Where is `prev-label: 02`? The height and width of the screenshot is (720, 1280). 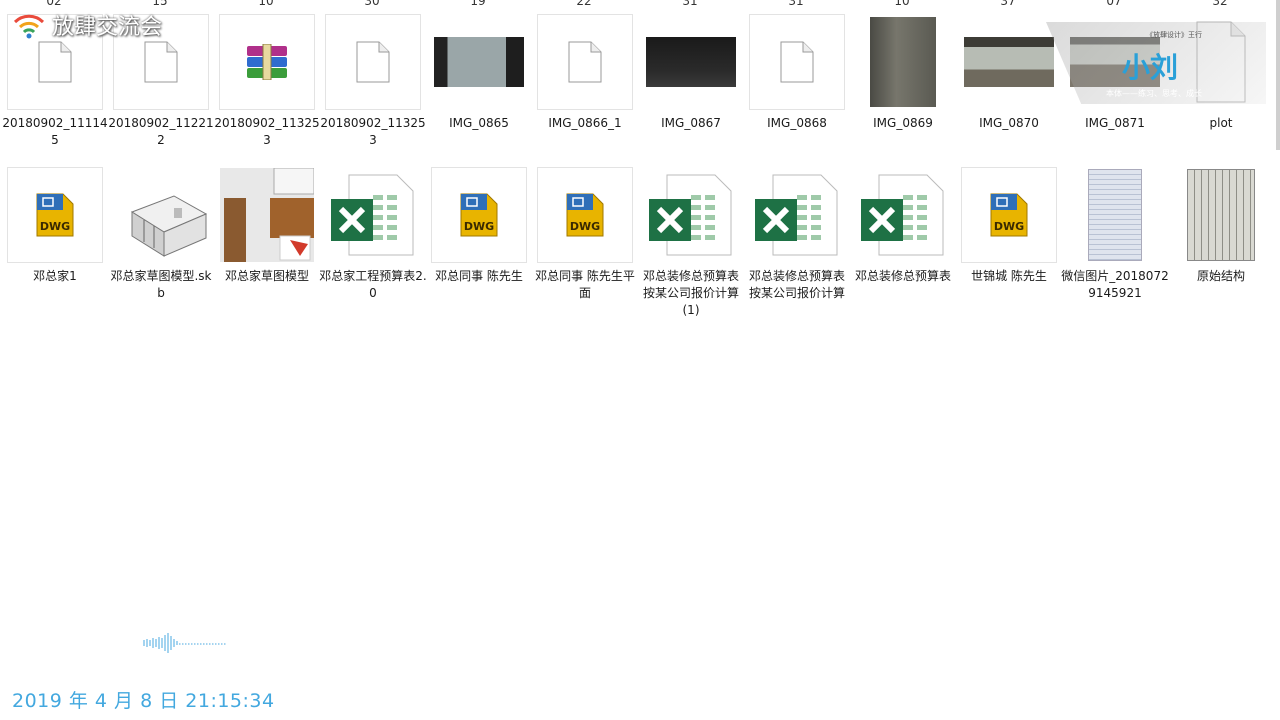 prev-label: 02 is located at coordinates (54, 4).